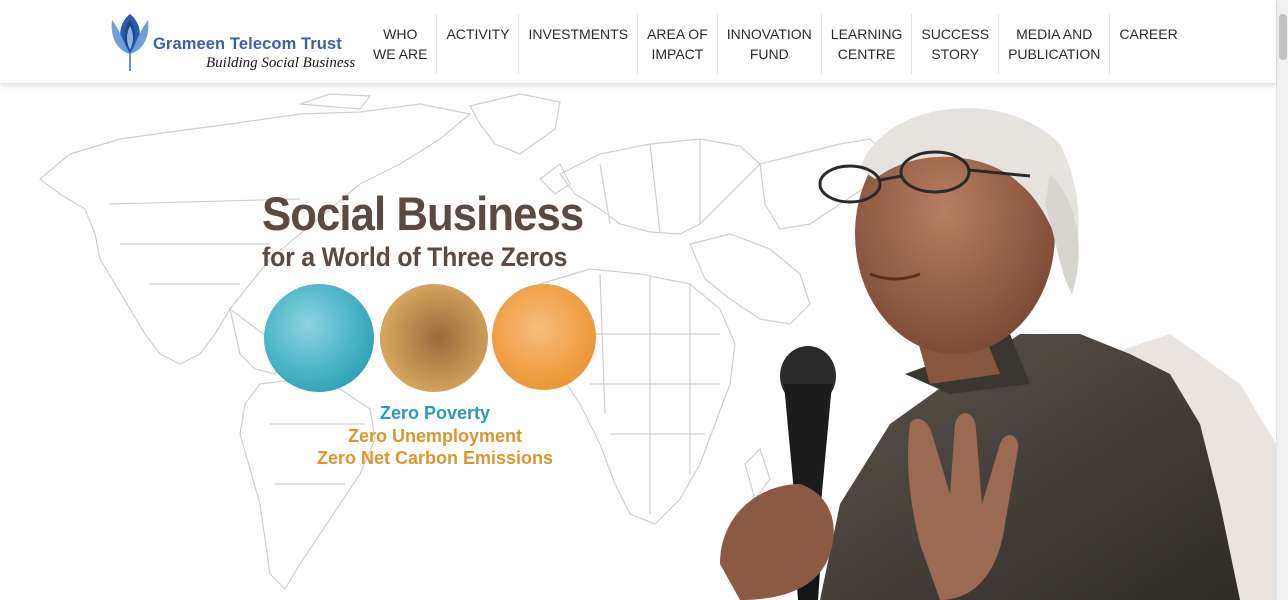 The width and height of the screenshot is (1288, 600). I want to click on zero-net-carbon-emissions: Zero Net Carbon Emissions, so click(435, 458).